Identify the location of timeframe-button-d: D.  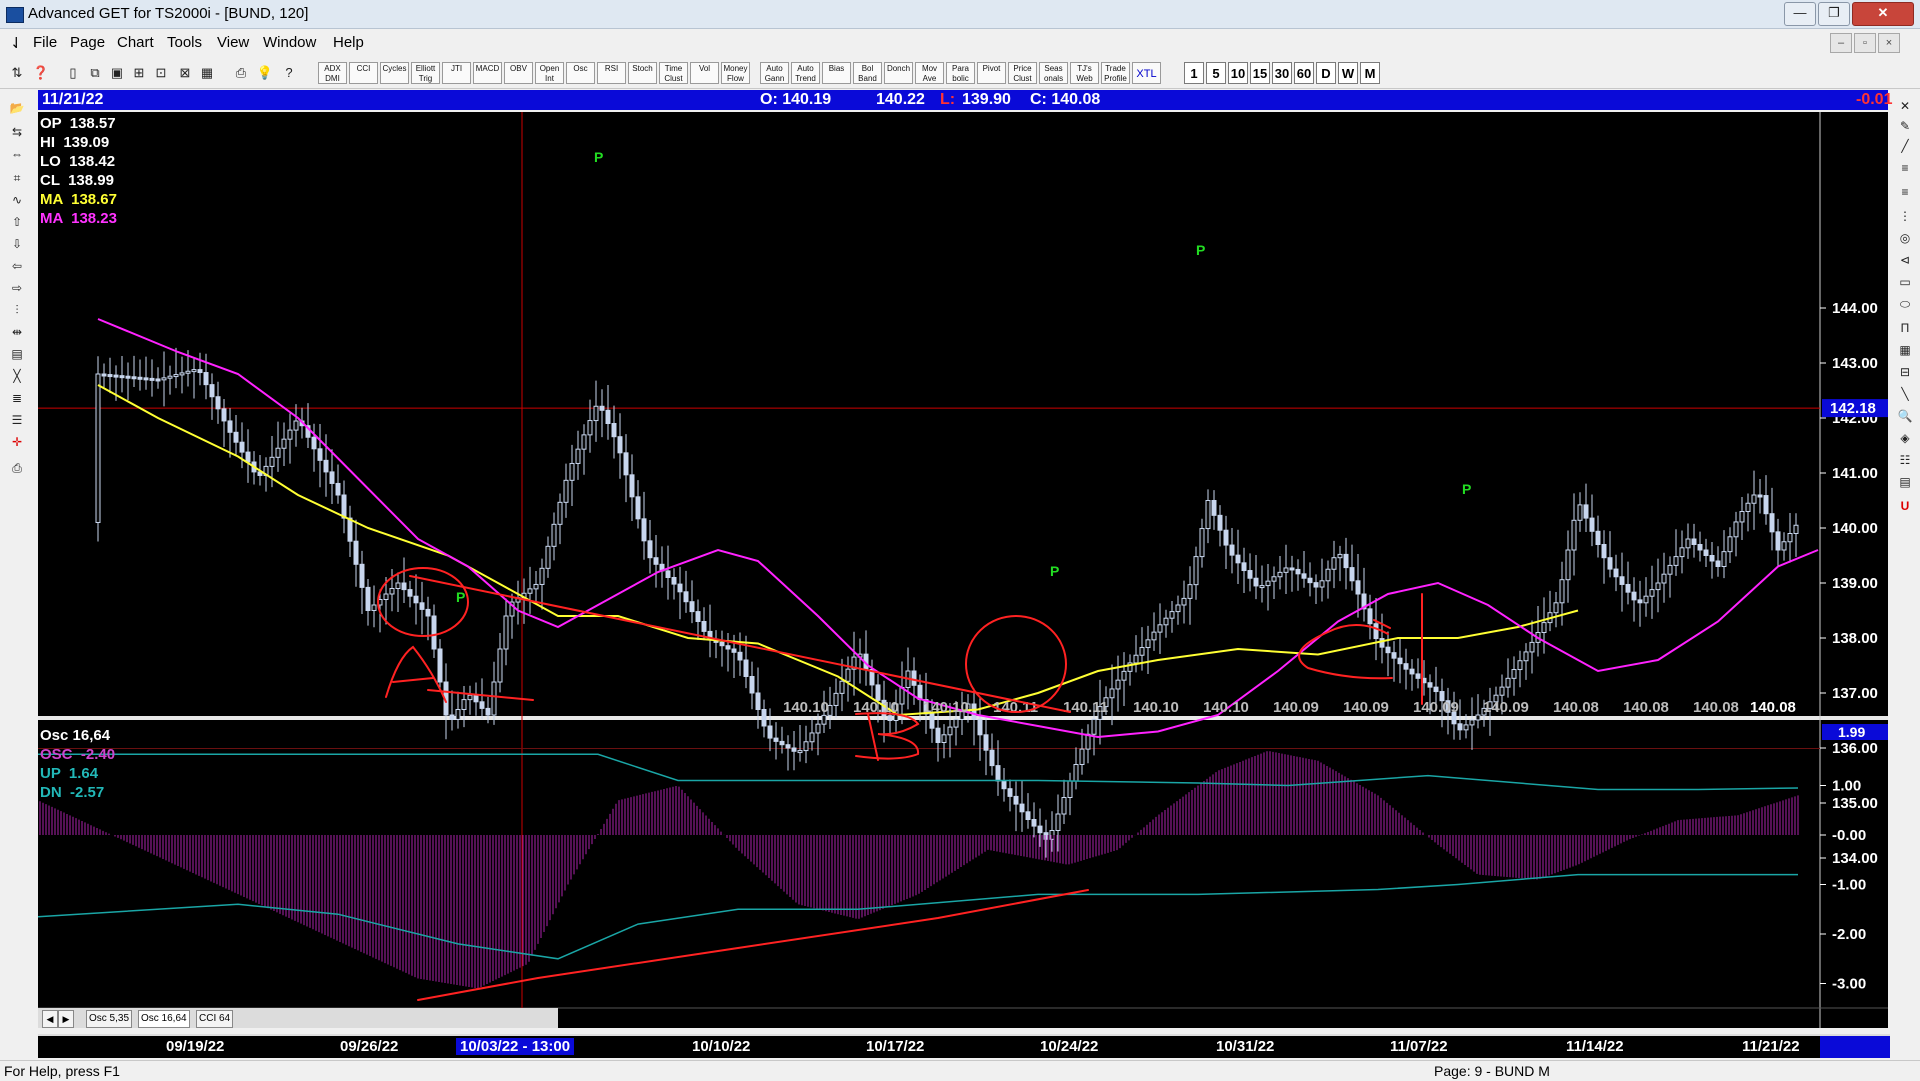
(1326, 73).